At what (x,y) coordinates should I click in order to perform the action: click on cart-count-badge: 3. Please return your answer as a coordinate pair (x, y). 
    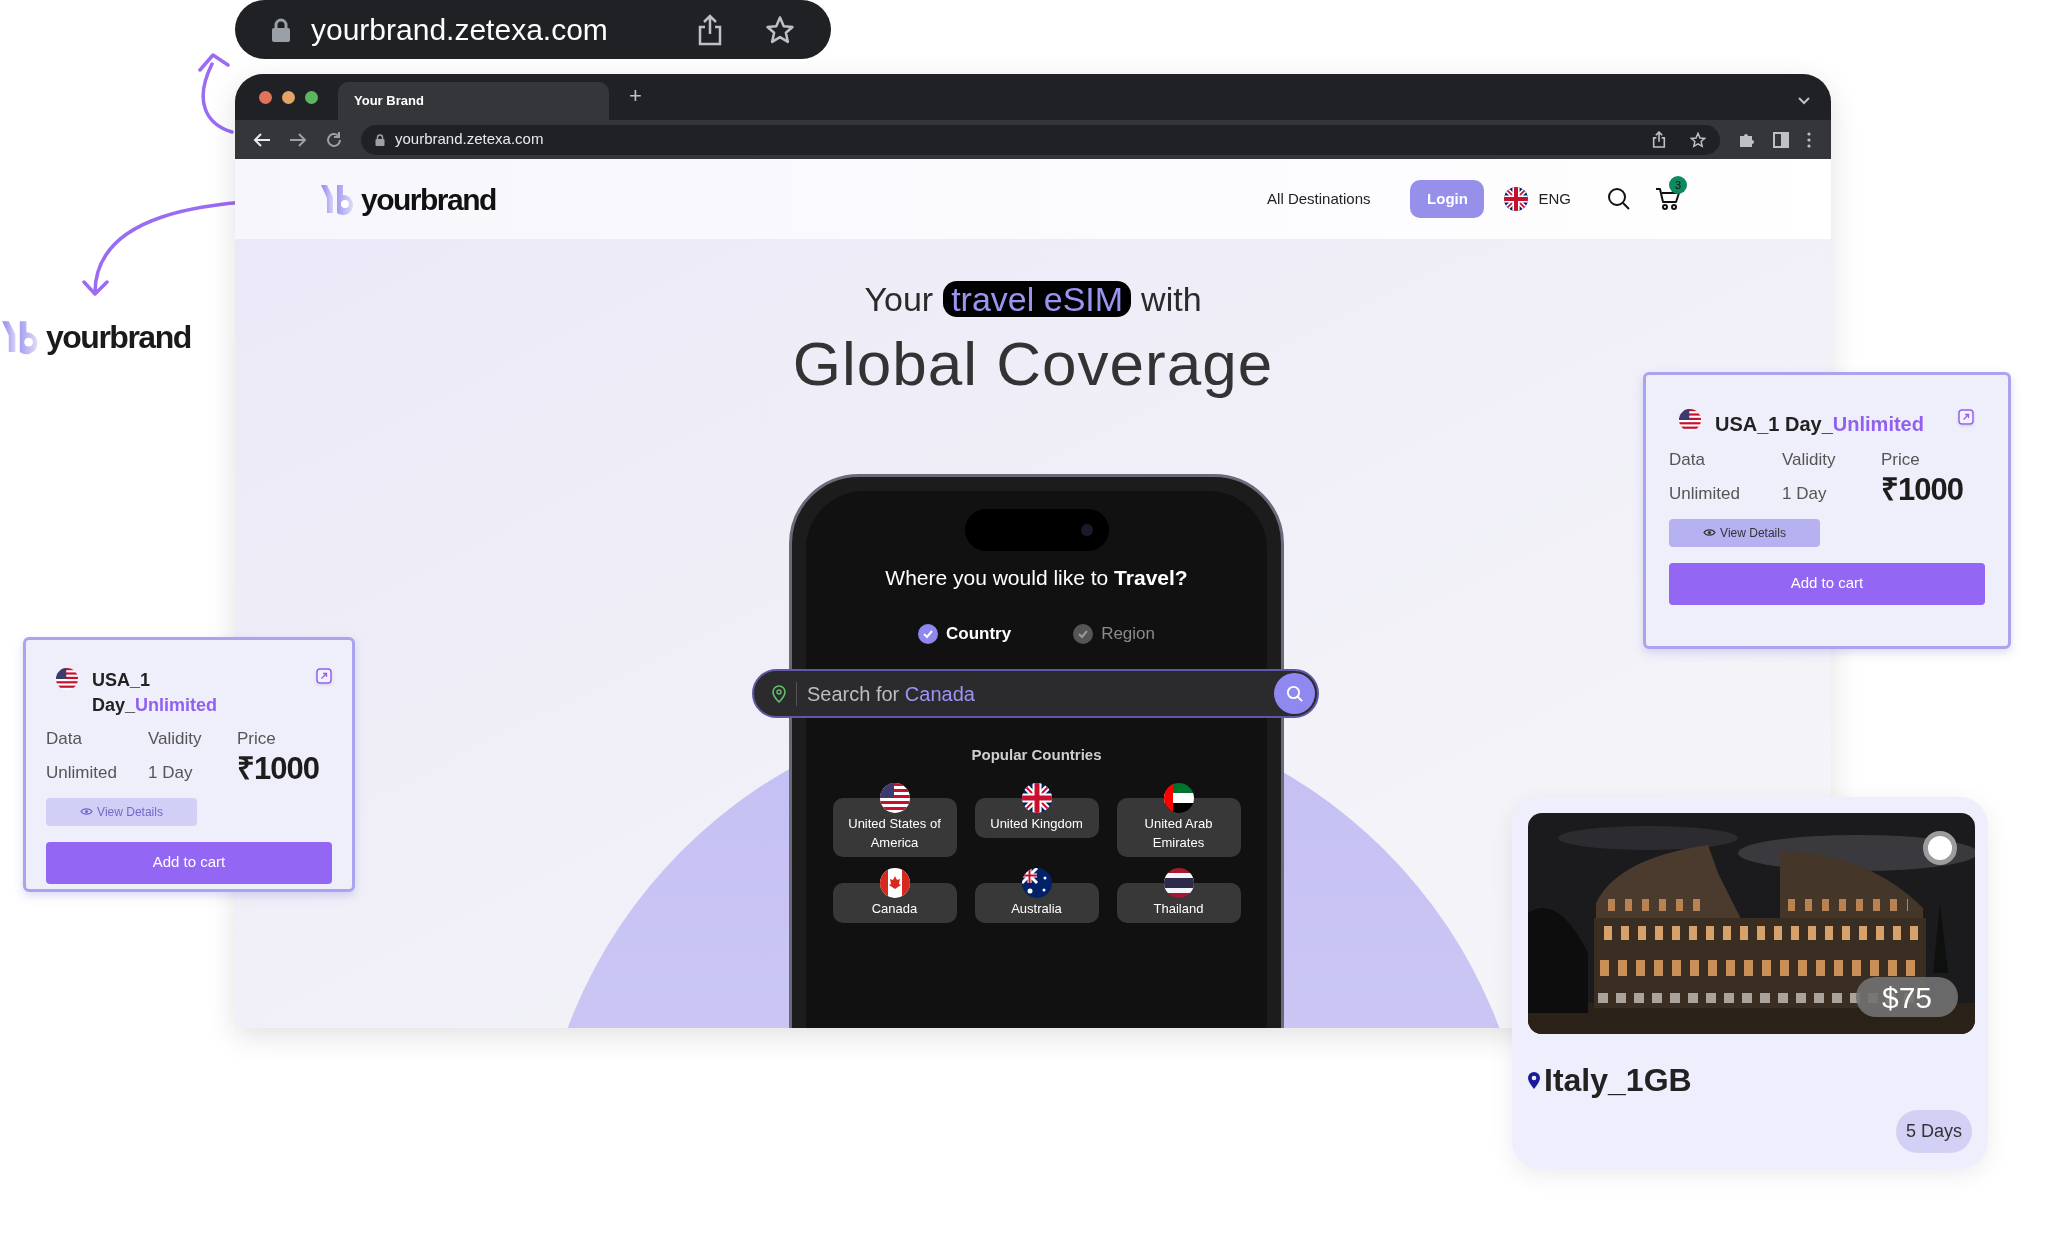
    Looking at the image, I should click on (1678, 185).